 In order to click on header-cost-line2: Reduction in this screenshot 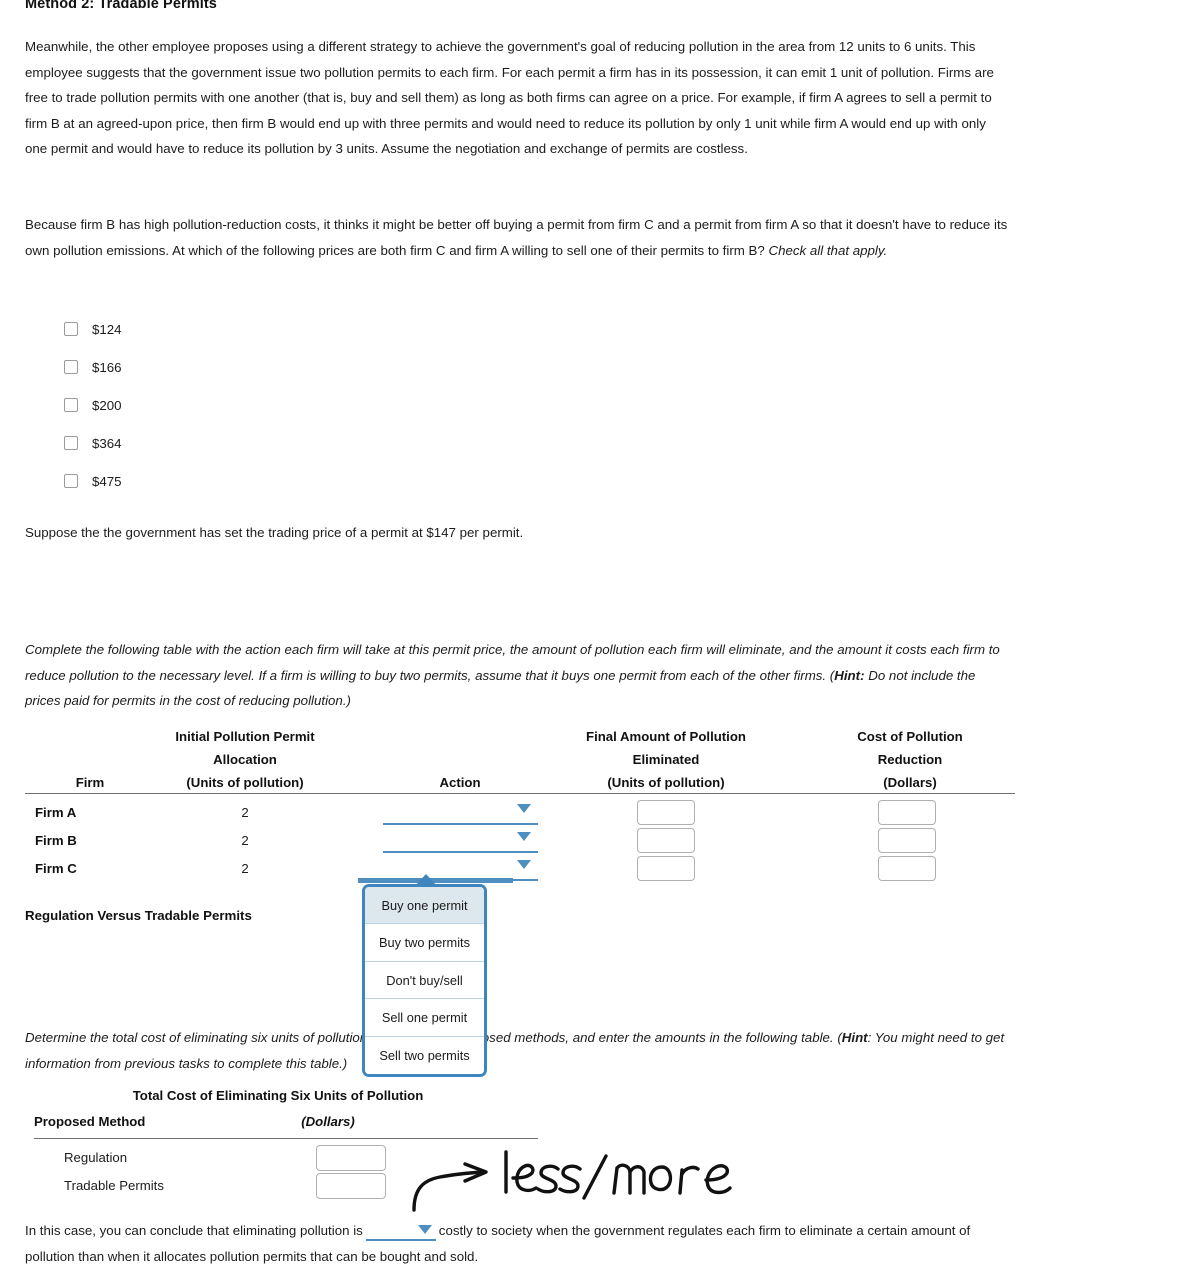, I will do `click(910, 759)`.